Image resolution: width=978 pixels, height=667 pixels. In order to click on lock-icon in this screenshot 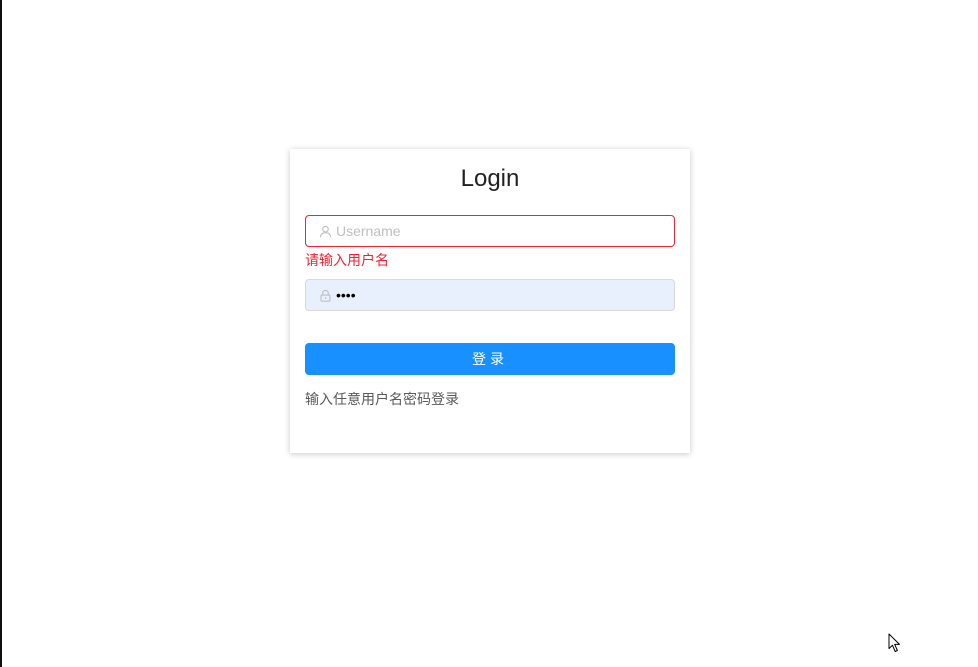, I will do `click(325, 295)`.